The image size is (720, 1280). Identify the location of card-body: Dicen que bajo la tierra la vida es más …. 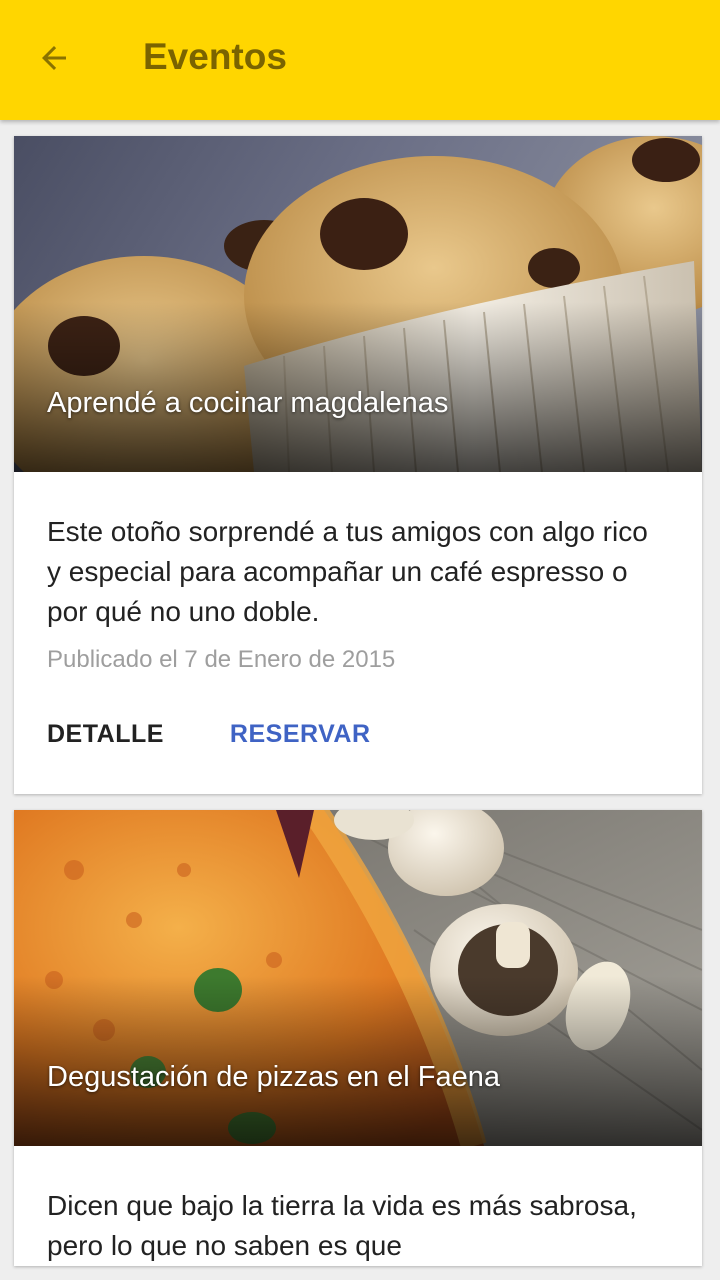
(358, 1206).